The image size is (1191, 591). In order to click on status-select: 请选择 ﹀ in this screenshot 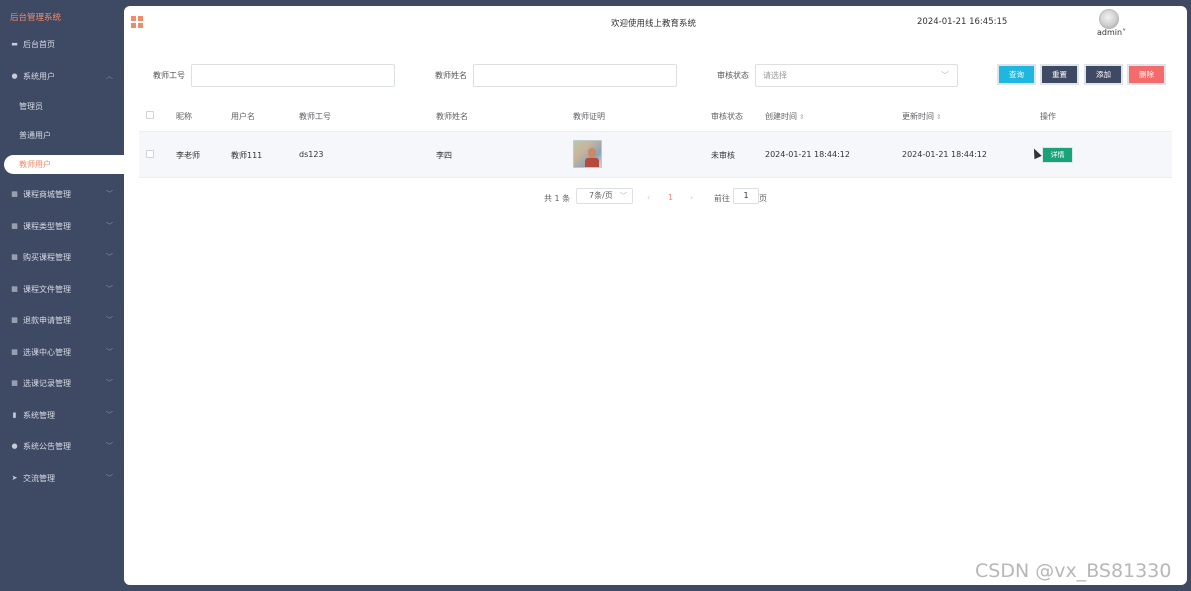, I will do `click(856, 75)`.